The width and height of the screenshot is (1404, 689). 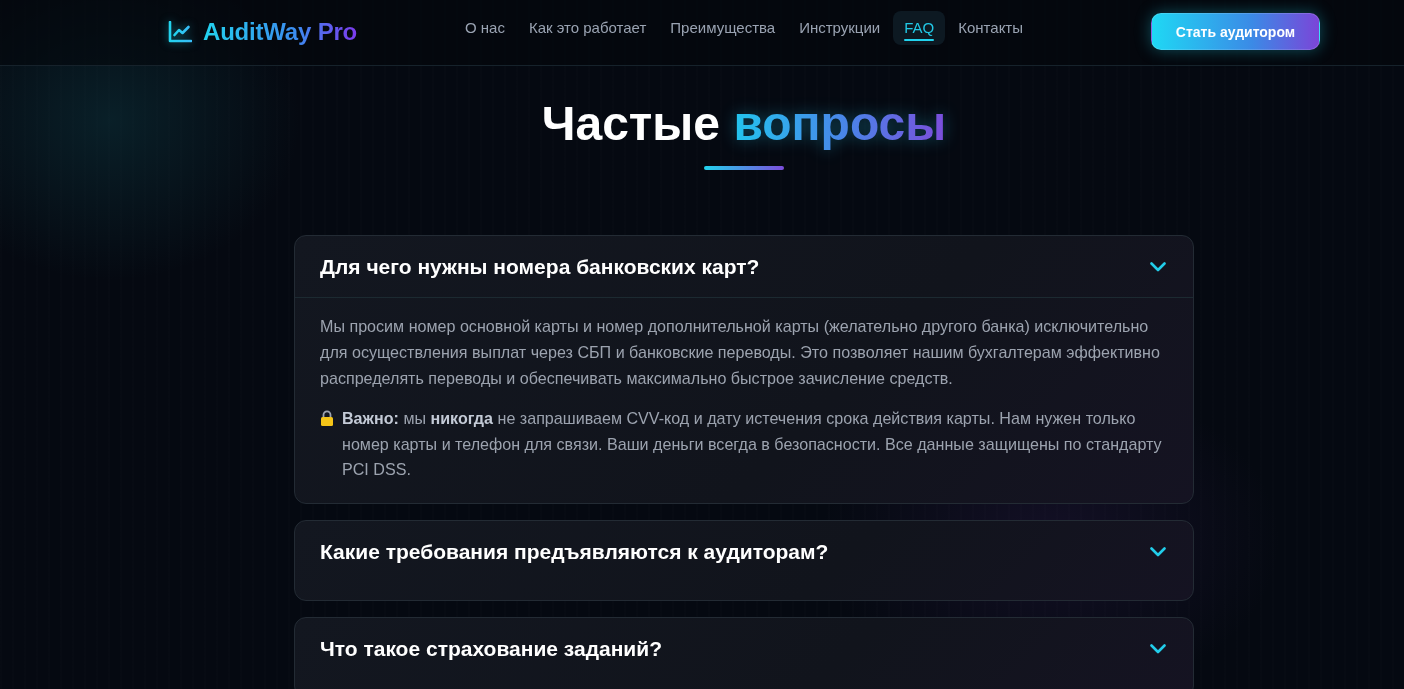 What do you see at coordinates (744, 124) in the screenshot?
I see `section-heading: Частые вопросы` at bounding box center [744, 124].